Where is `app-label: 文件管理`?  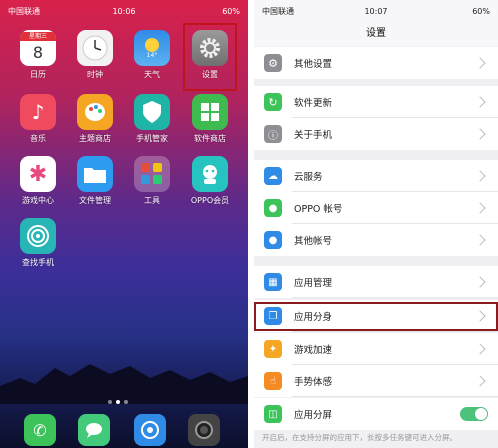
app-label: 文件管理 is located at coordinates (95, 200).